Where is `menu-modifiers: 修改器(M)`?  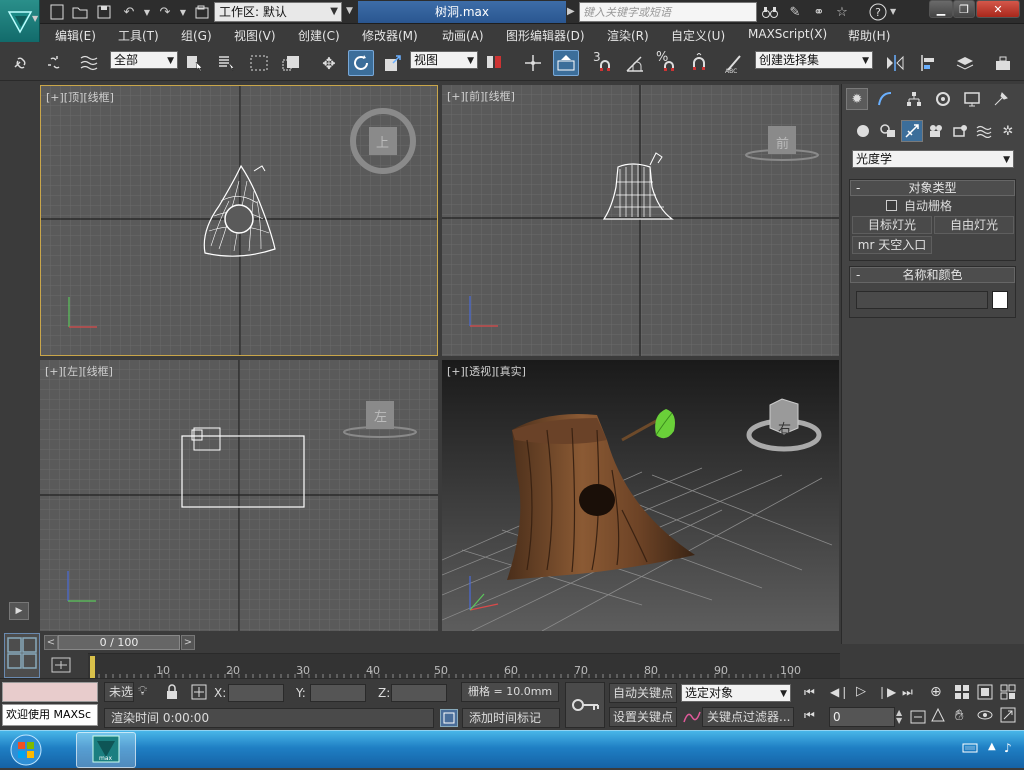
menu-modifiers: 修改器(M) is located at coordinates (390, 35).